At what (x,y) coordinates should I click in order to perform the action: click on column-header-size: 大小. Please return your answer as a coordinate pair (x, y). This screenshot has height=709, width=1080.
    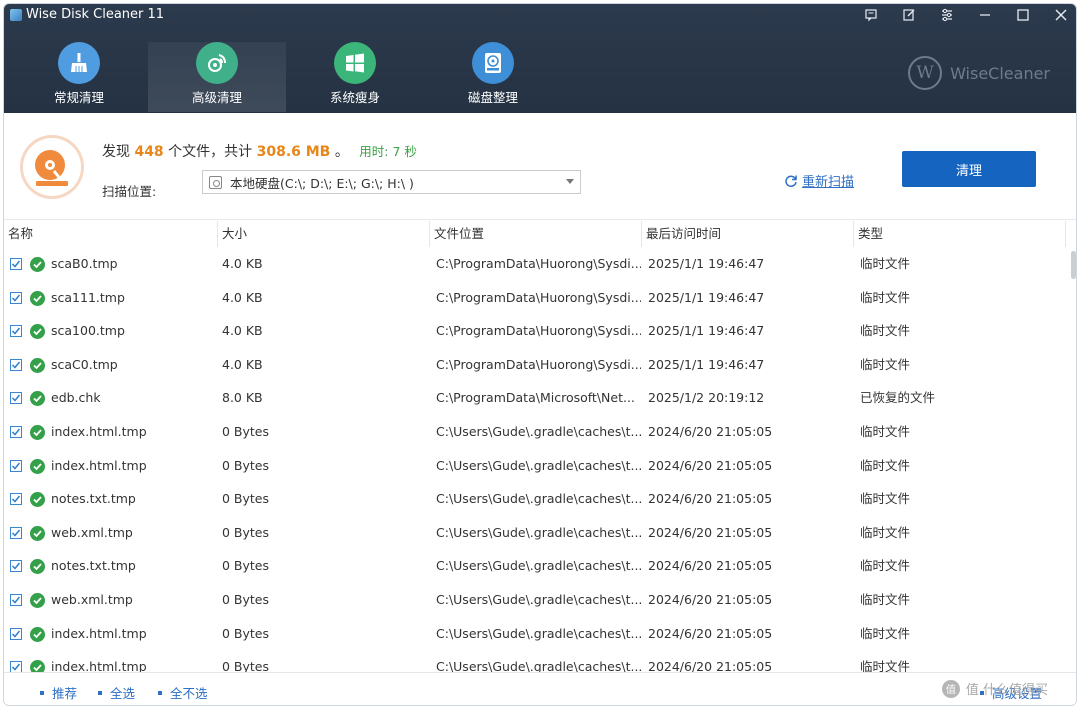
    Looking at the image, I should click on (324, 234).